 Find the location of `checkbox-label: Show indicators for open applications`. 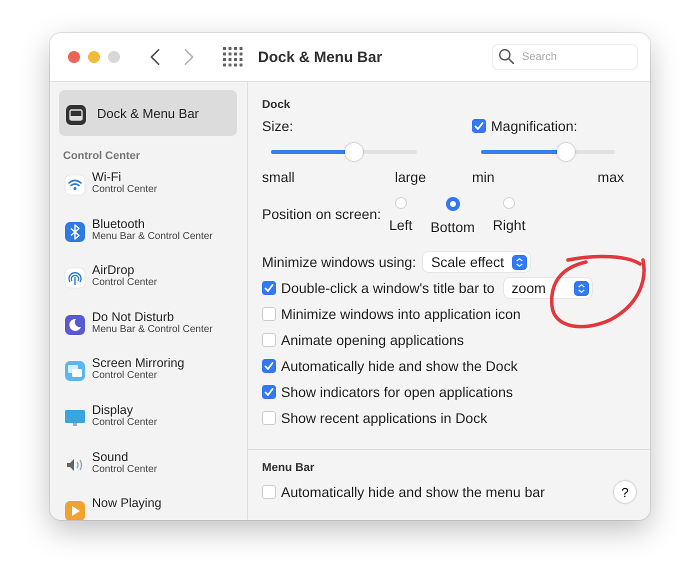

checkbox-label: Show indicators for open applications is located at coordinates (397, 392).